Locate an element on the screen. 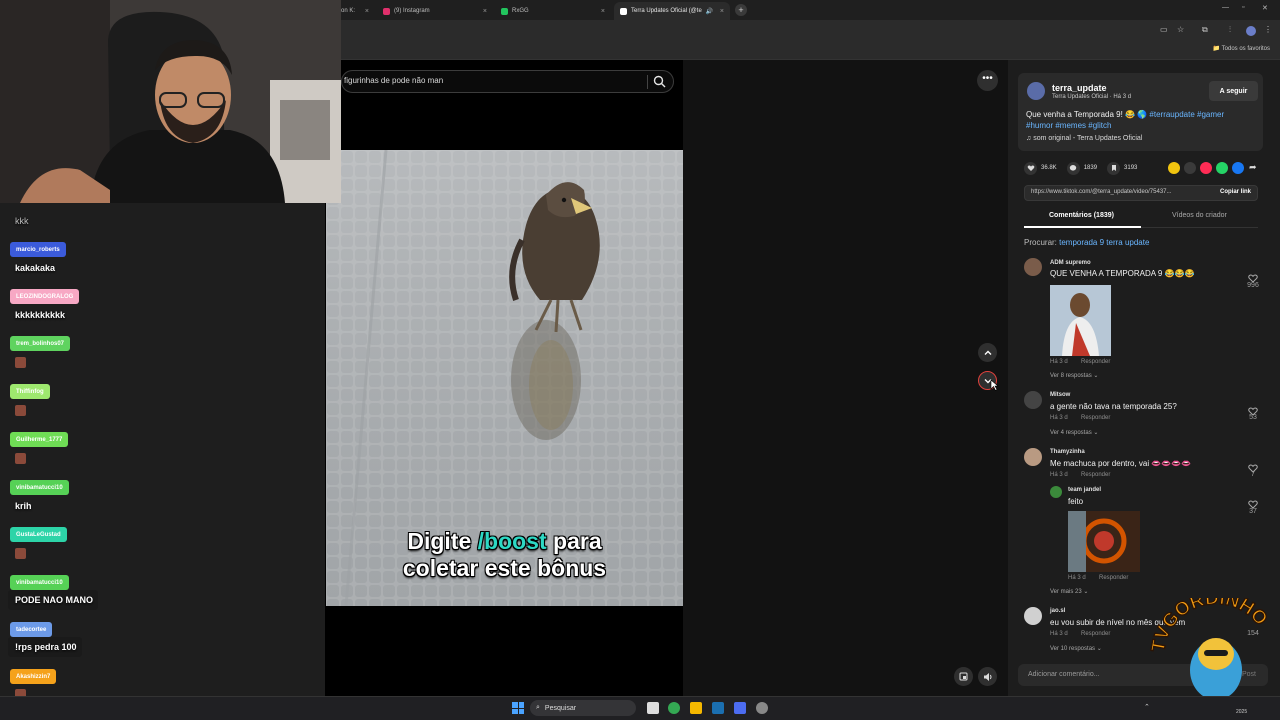  volume-button is located at coordinates (987, 676).